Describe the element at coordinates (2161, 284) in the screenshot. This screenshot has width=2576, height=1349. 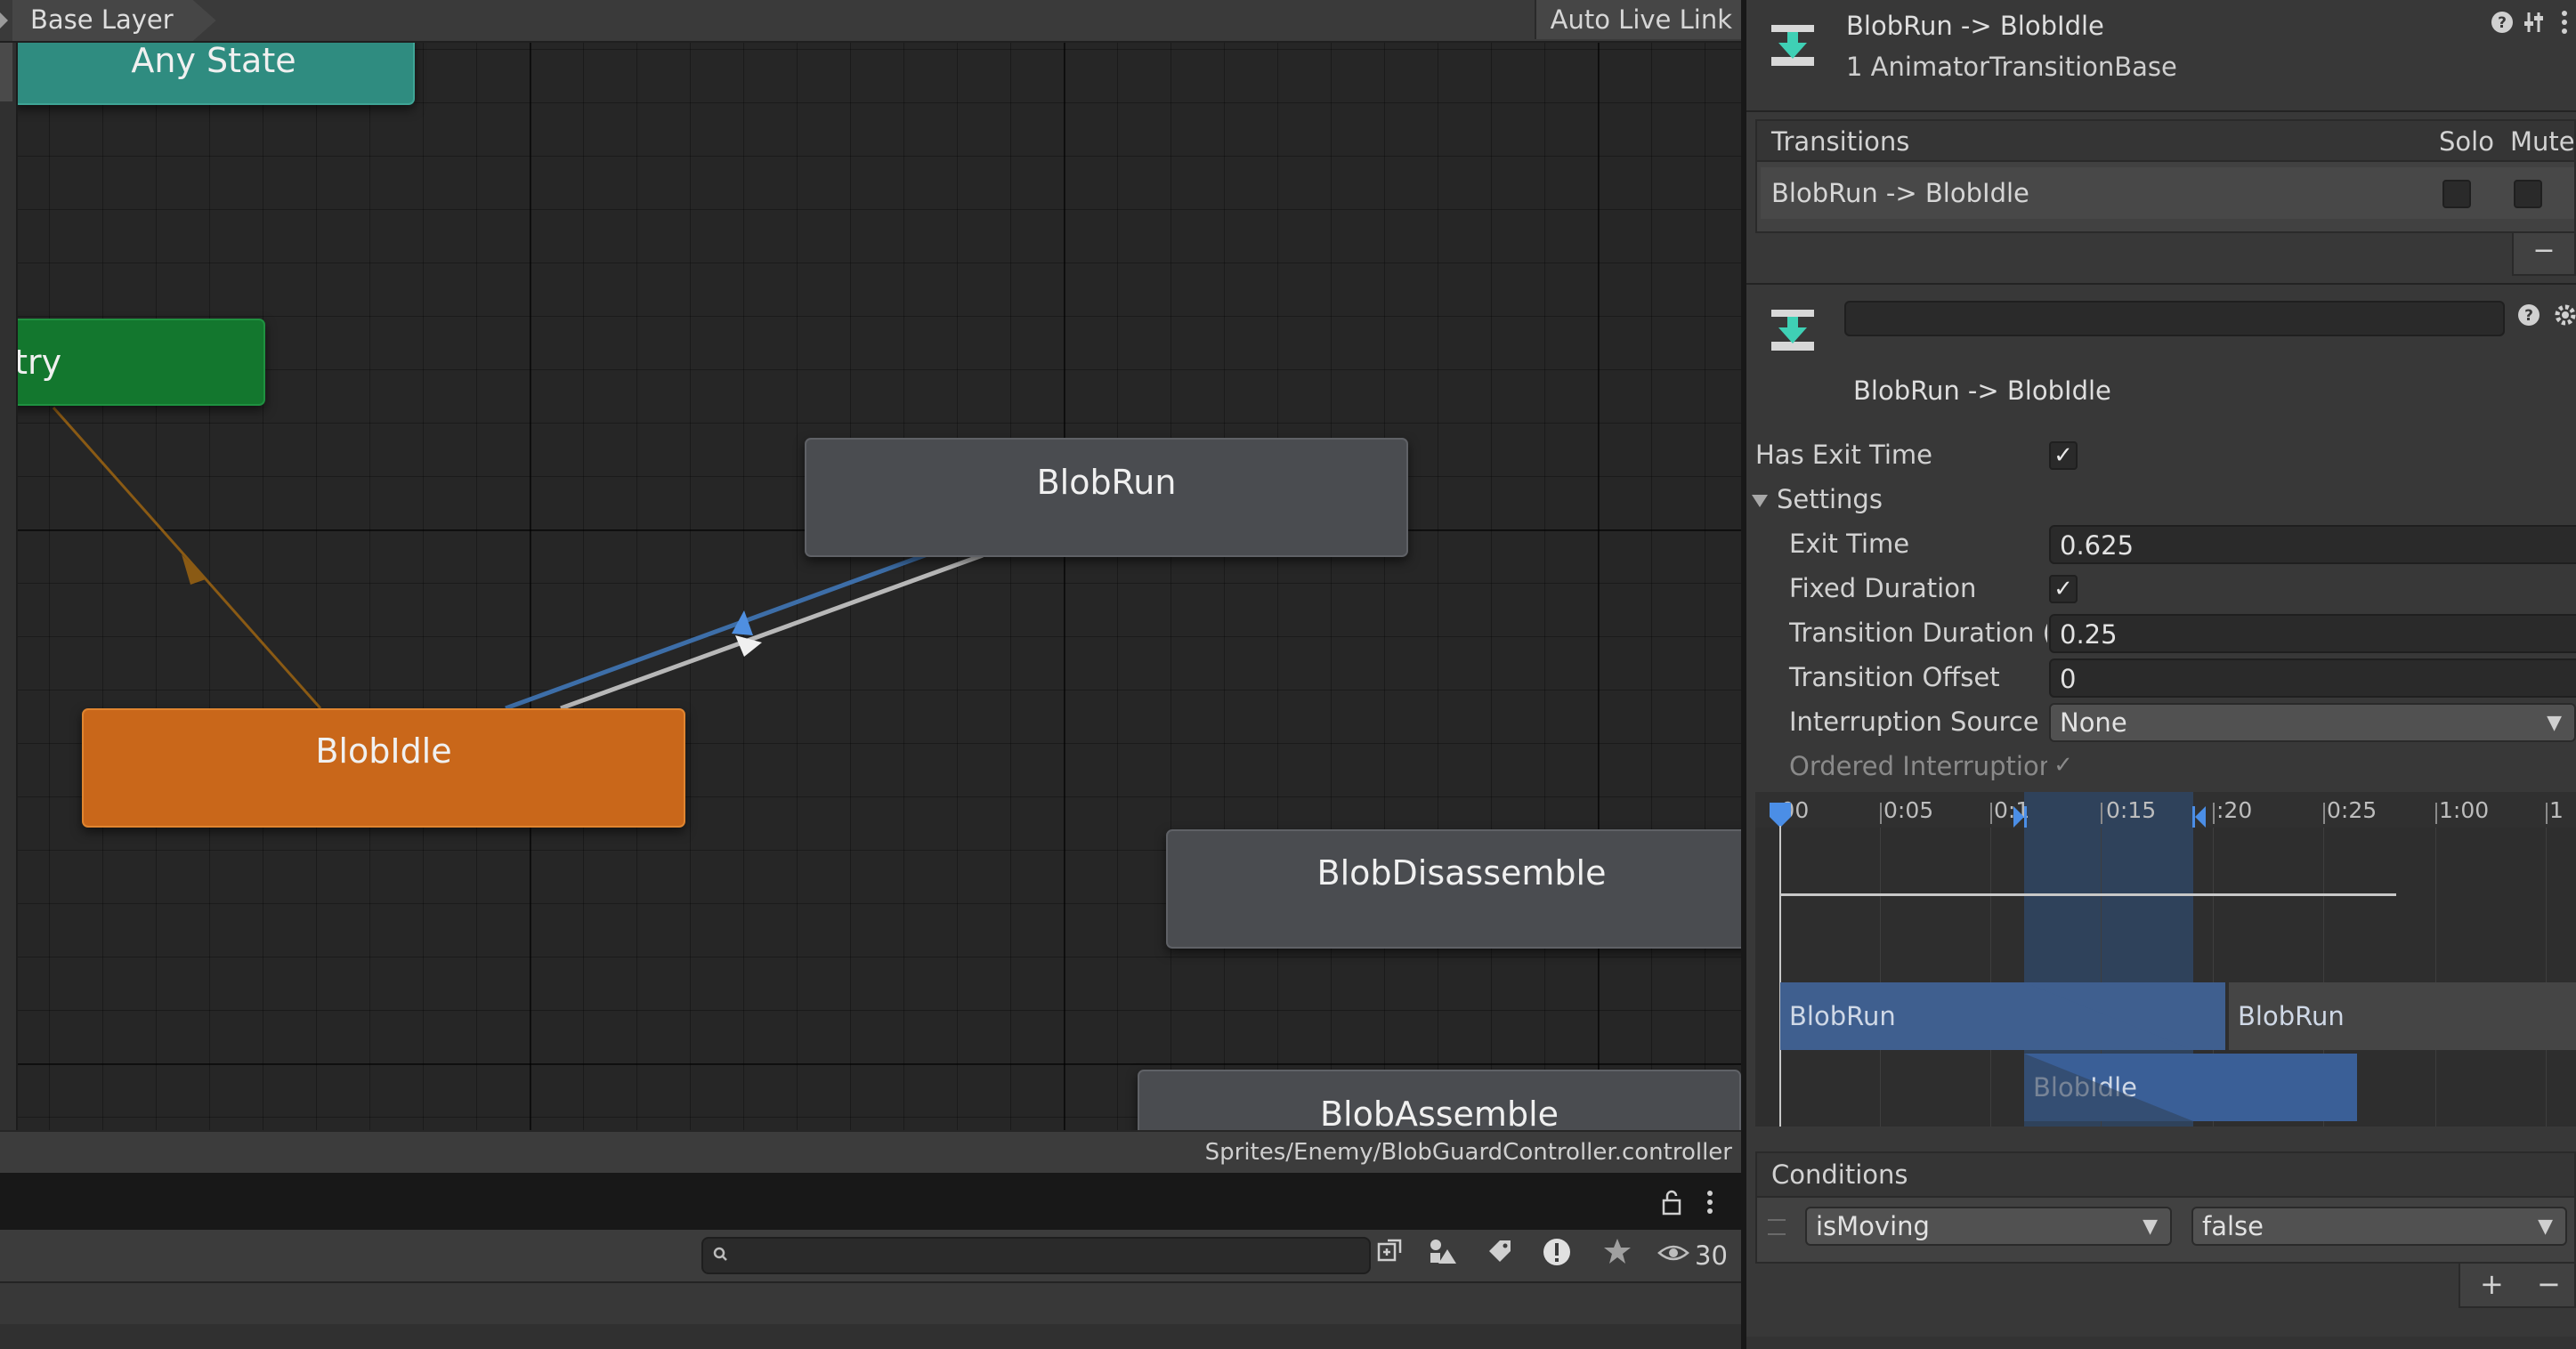
I see `divider` at that location.